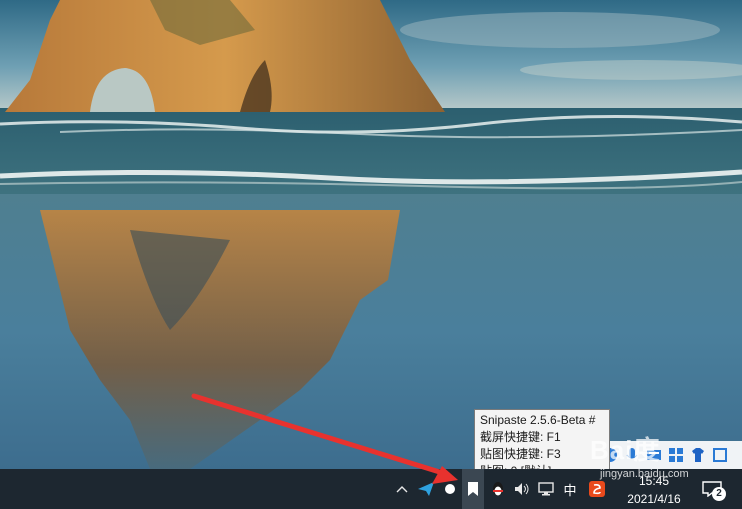  What do you see at coordinates (546, 489) in the screenshot?
I see `network-icon` at bounding box center [546, 489].